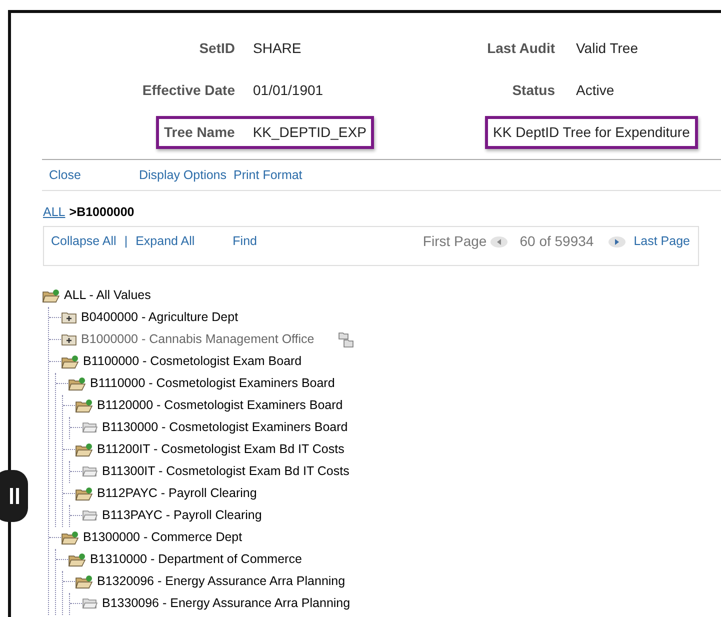  Describe the element at coordinates (309, 132) in the screenshot. I see `field-value: KK_DEPTID_EXP` at that location.